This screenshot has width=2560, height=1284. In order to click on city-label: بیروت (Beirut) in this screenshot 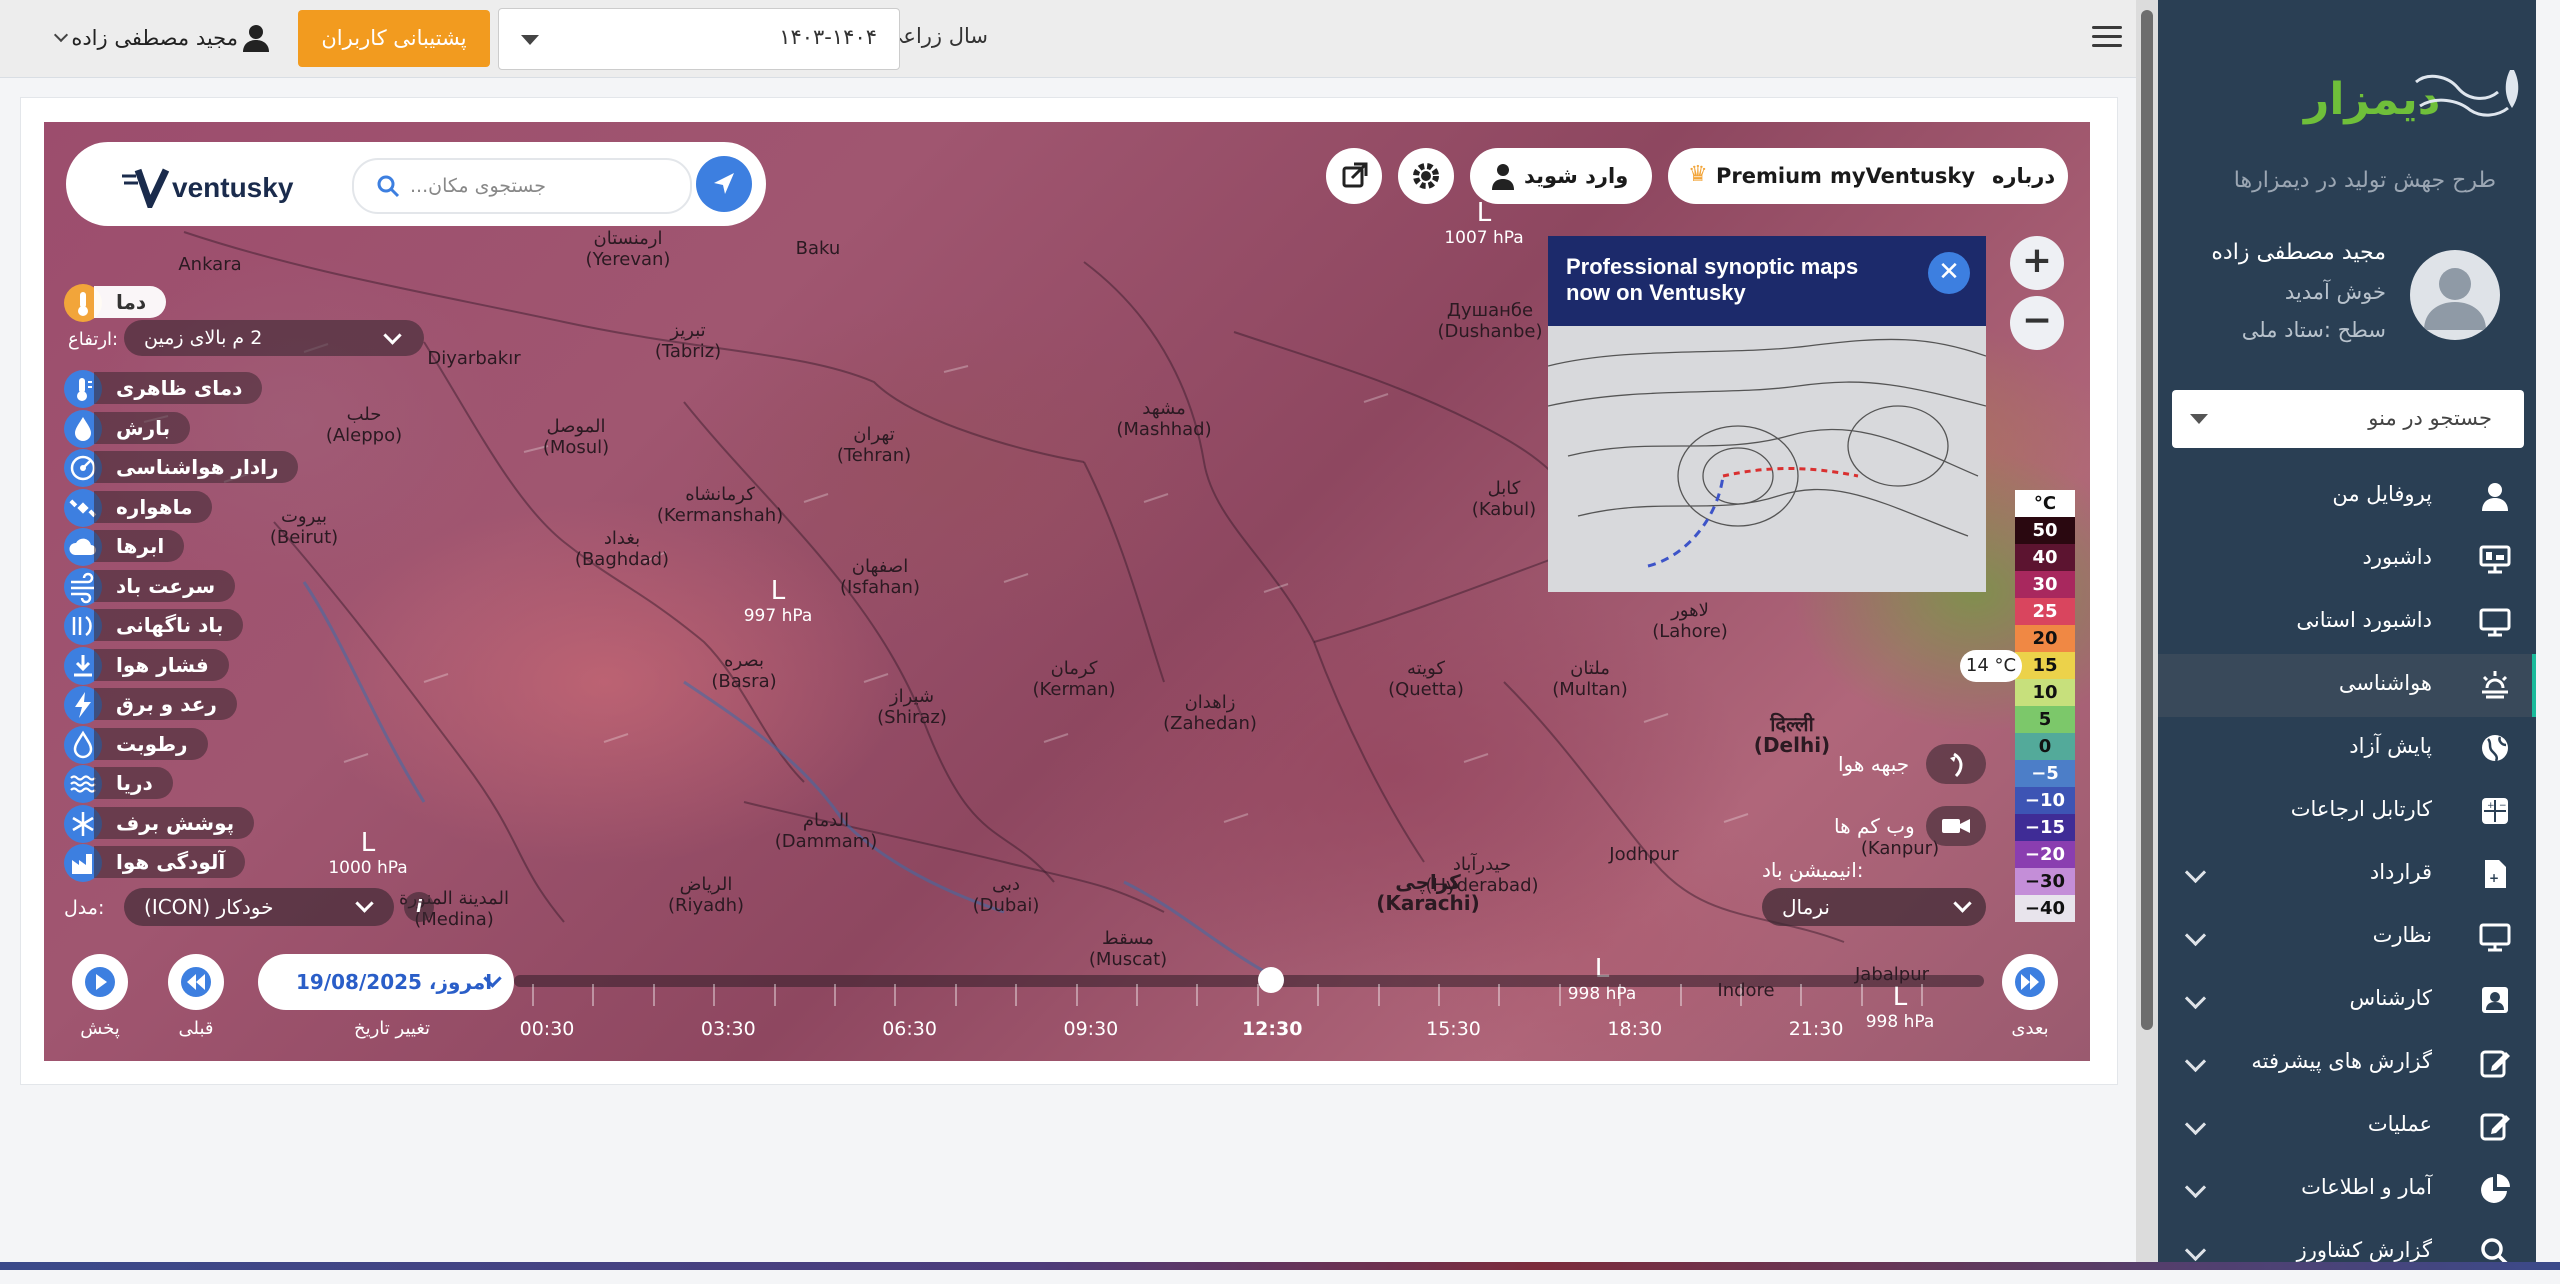, I will do `click(304, 527)`.